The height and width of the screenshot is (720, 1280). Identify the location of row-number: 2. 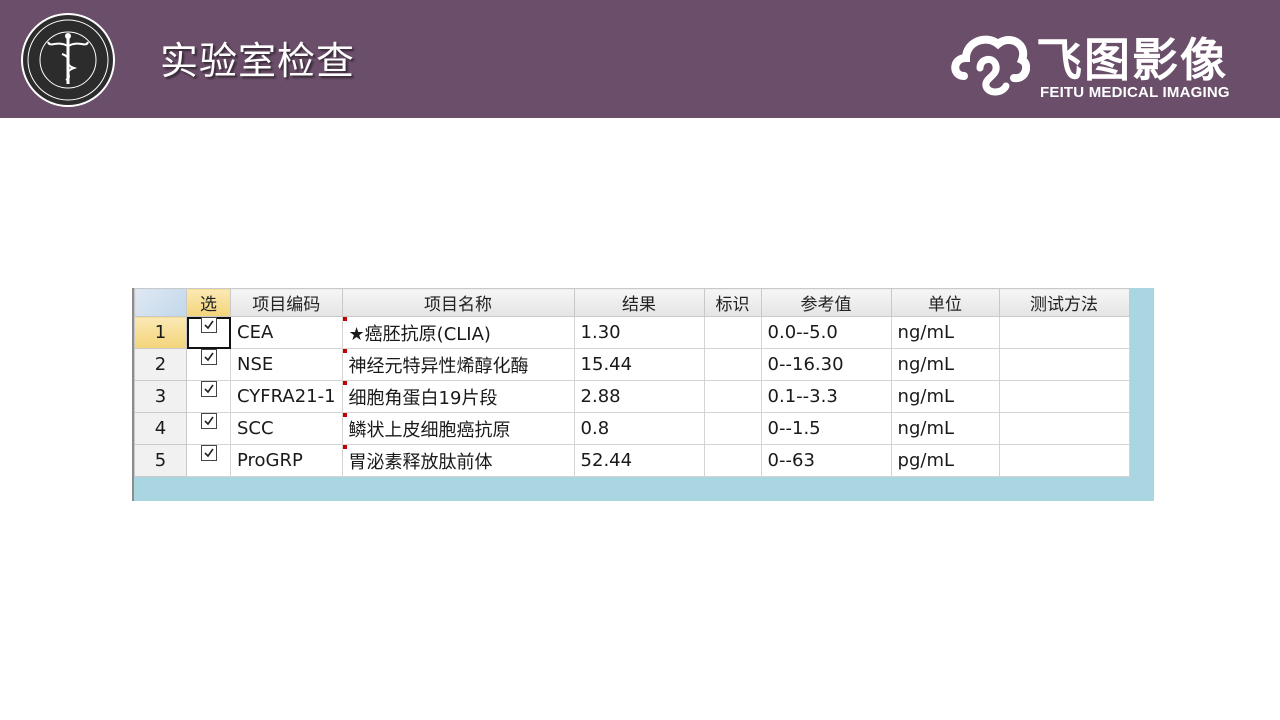
(160, 364).